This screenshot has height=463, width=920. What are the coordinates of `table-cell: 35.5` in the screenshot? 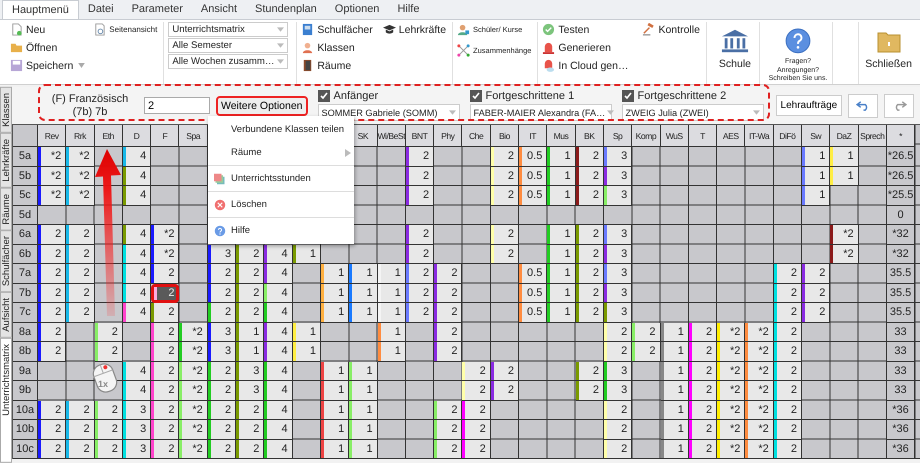 It's located at (901, 274).